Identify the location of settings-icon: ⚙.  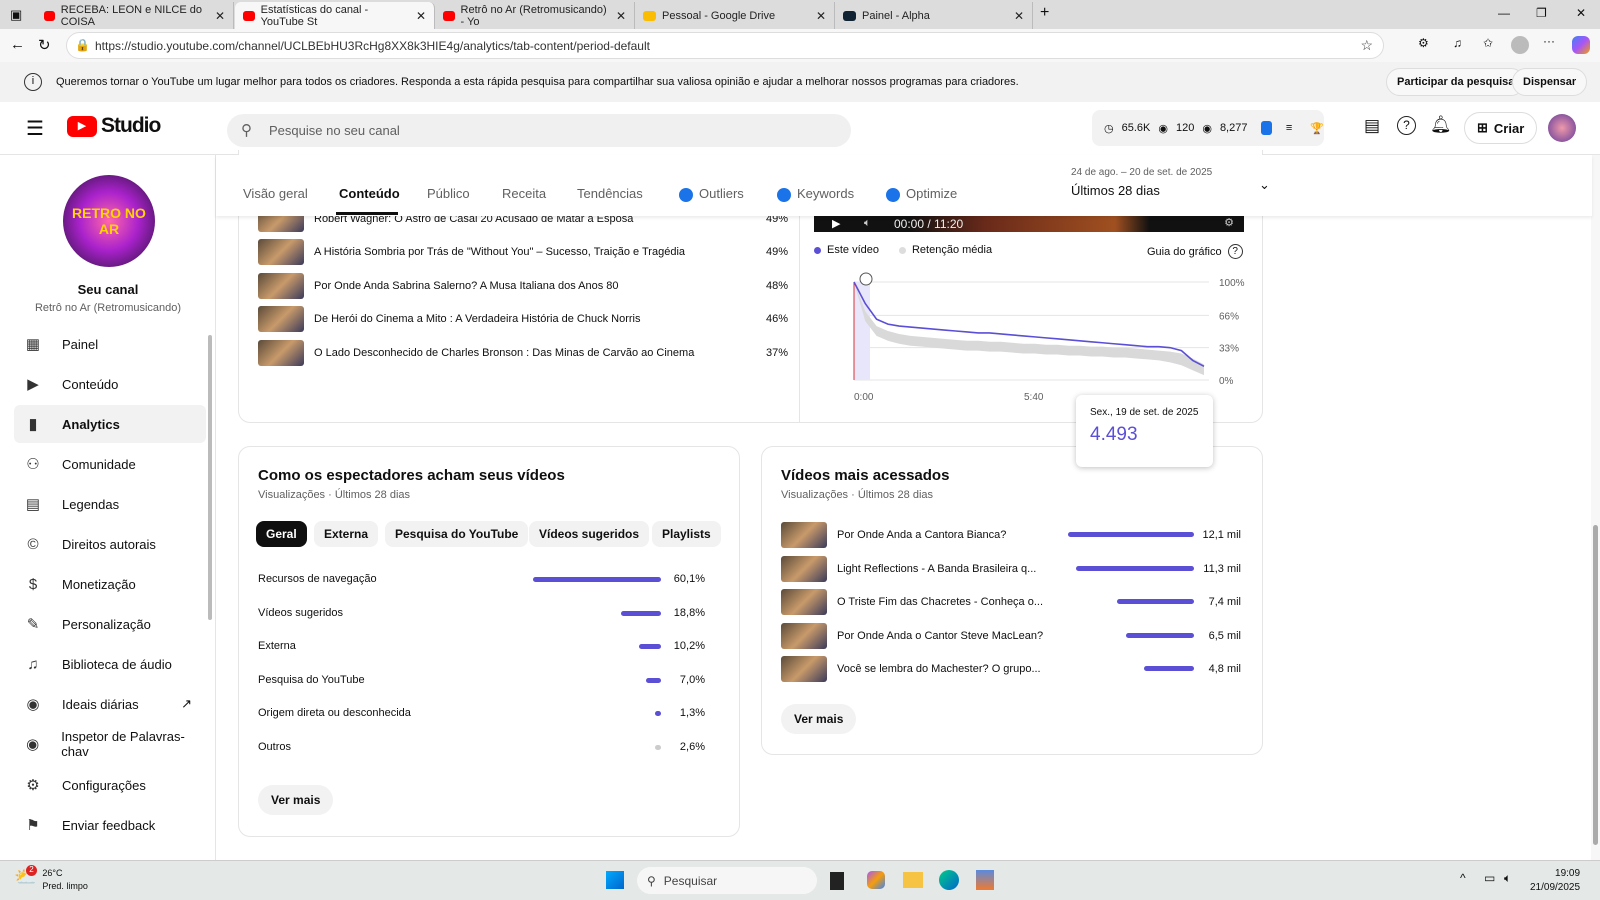
(1229, 222).